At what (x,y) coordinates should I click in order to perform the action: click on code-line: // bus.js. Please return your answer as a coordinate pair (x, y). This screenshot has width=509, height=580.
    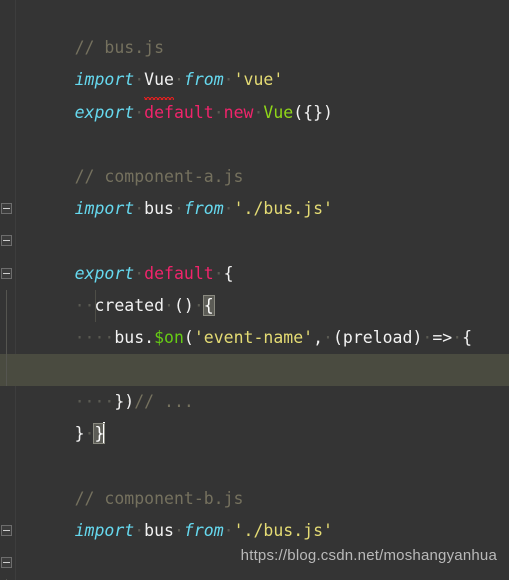
    Looking at the image, I should click on (254, 28).